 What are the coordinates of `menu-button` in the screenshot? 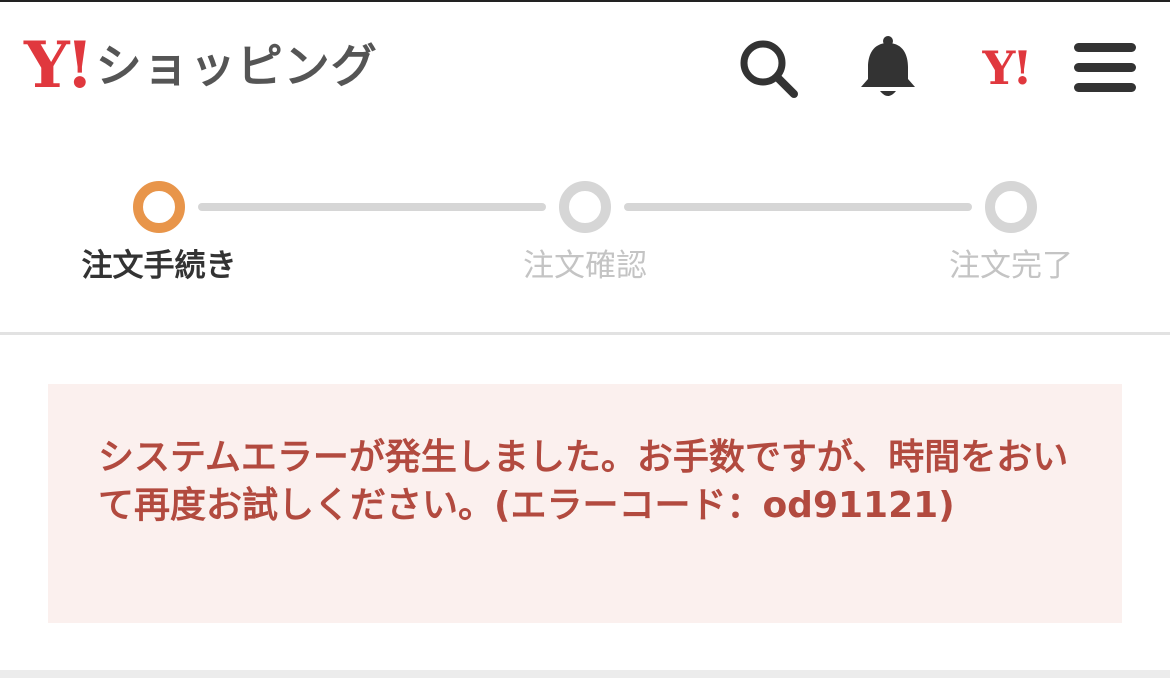 It's located at (1105, 67).